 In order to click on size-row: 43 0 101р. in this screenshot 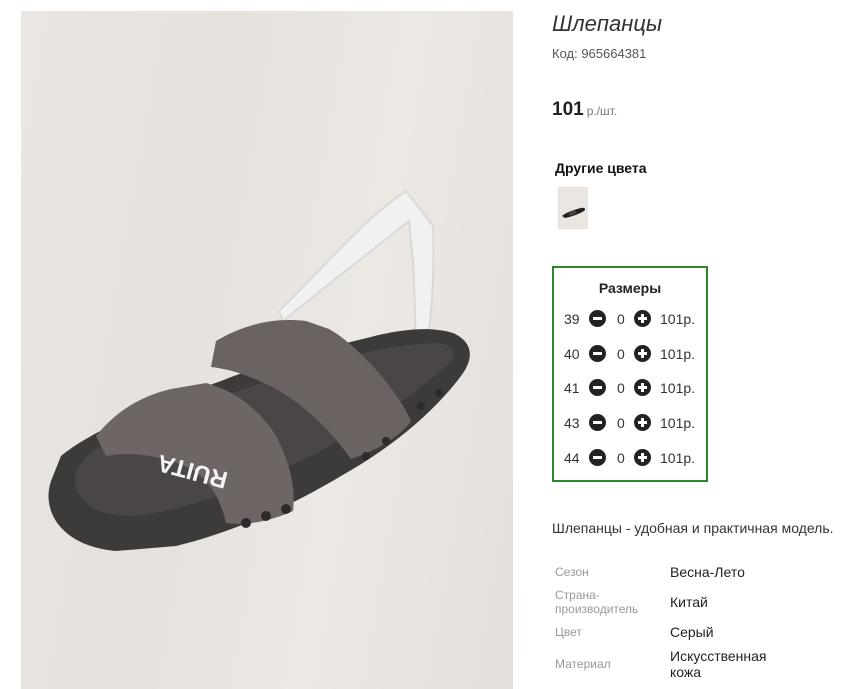, I will do `click(630, 423)`.